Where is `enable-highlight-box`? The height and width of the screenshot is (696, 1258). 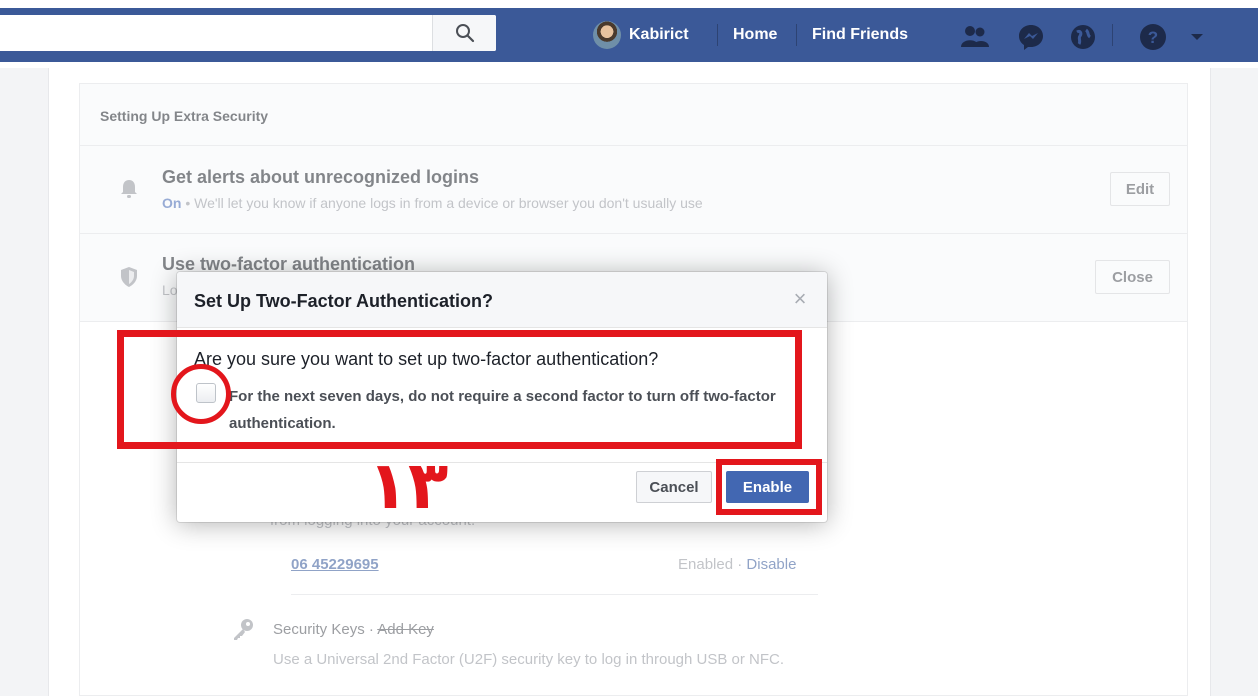 enable-highlight-box is located at coordinates (769, 487).